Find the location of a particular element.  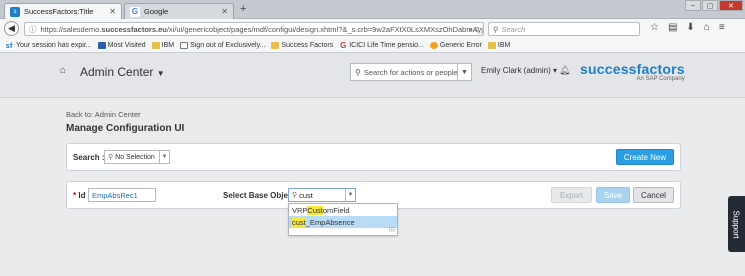

tab-title: SuccessFactors:Title is located at coordinates (59, 11).